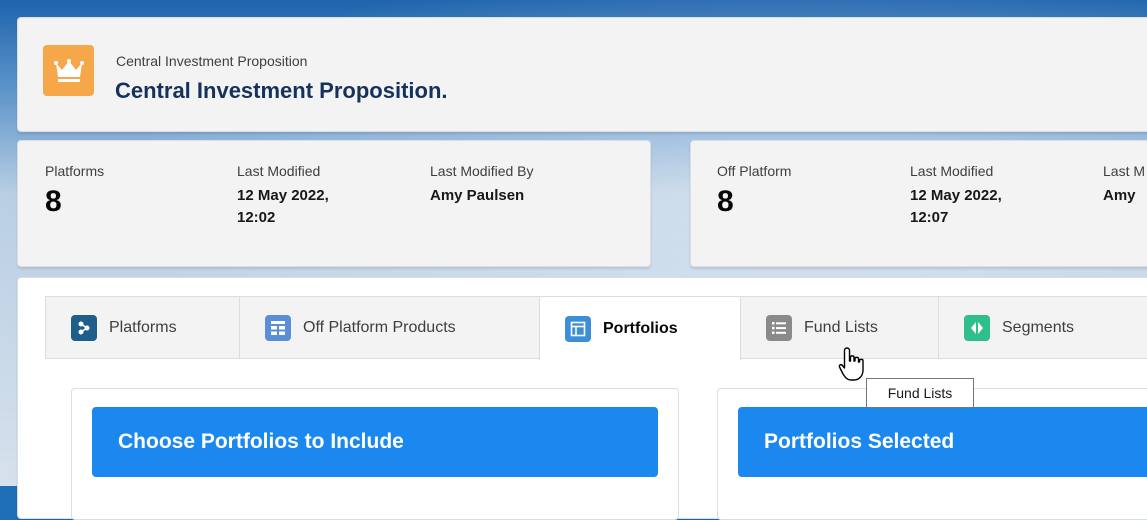 Image resolution: width=1147 pixels, height=520 pixels. Describe the element at coordinates (375, 442) in the screenshot. I see `choose-portfolios-header: Choose Portfolios to Include` at that location.